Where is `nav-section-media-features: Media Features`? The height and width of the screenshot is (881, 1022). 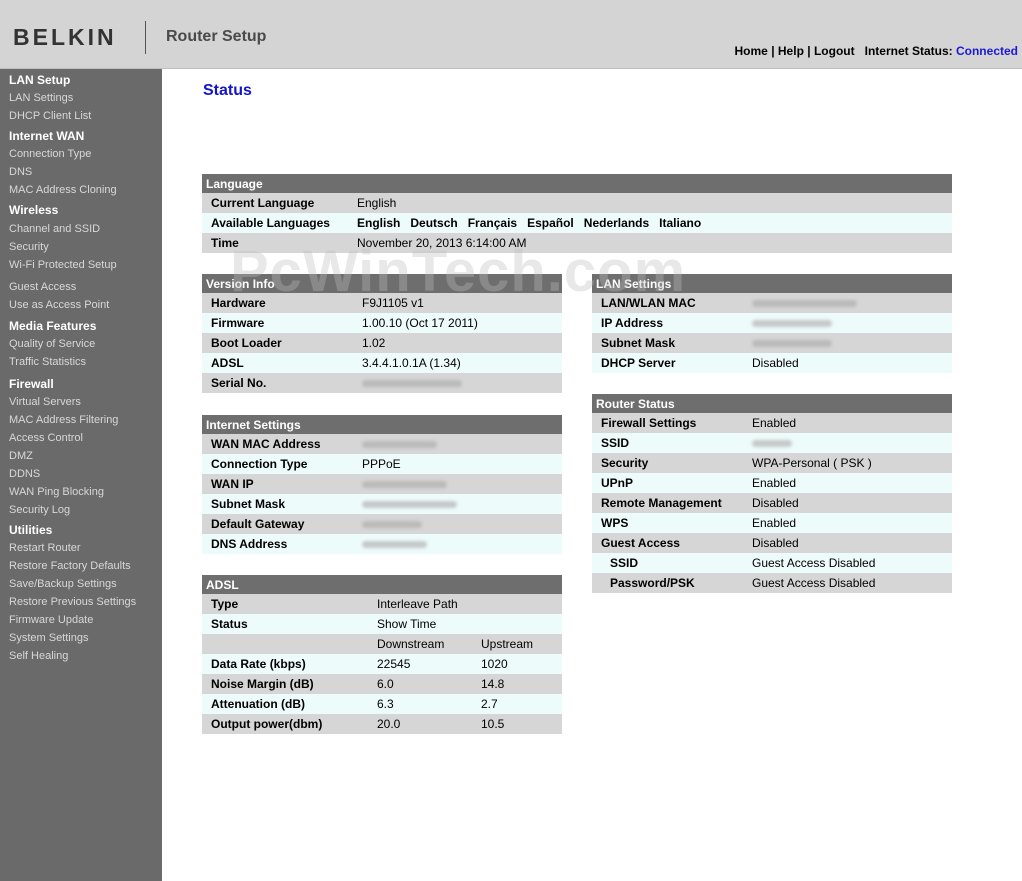 nav-section-media-features: Media Features is located at coordinates (52, 326).